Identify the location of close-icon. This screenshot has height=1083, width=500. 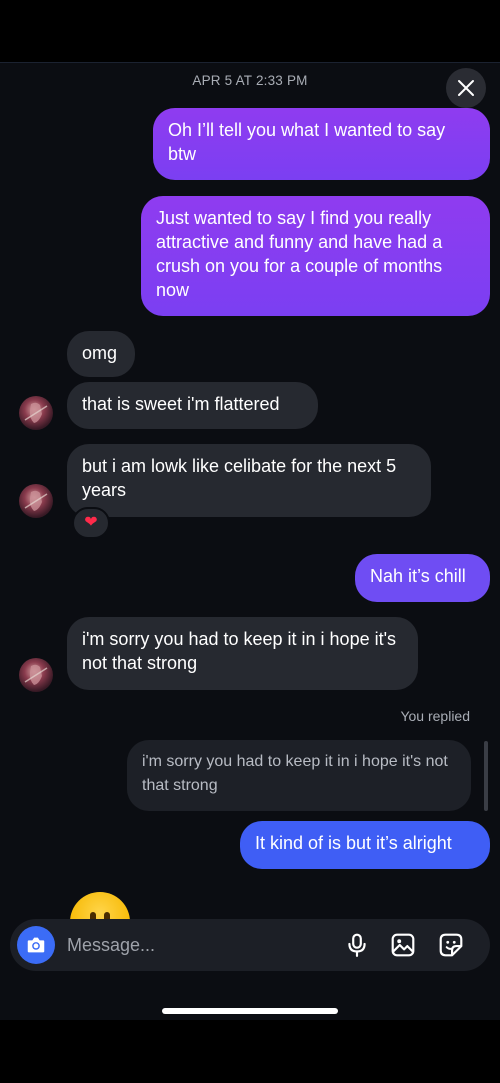
(466, 88).